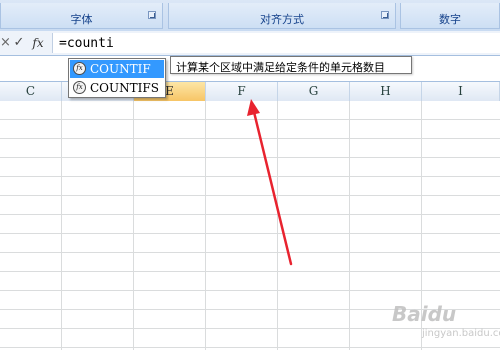 This screenshot has width=500, height=350. I want to click on formula-text: =counti, so click(86, 43).